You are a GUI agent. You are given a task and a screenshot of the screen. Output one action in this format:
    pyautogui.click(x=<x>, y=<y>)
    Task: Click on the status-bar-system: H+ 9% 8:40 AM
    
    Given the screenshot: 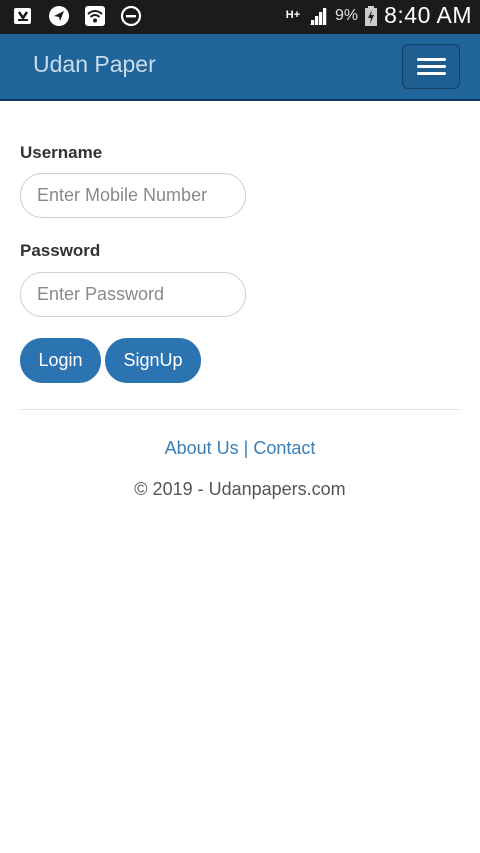 What is the action you would take?
    pyautogui.click(x=378, y=15)
    